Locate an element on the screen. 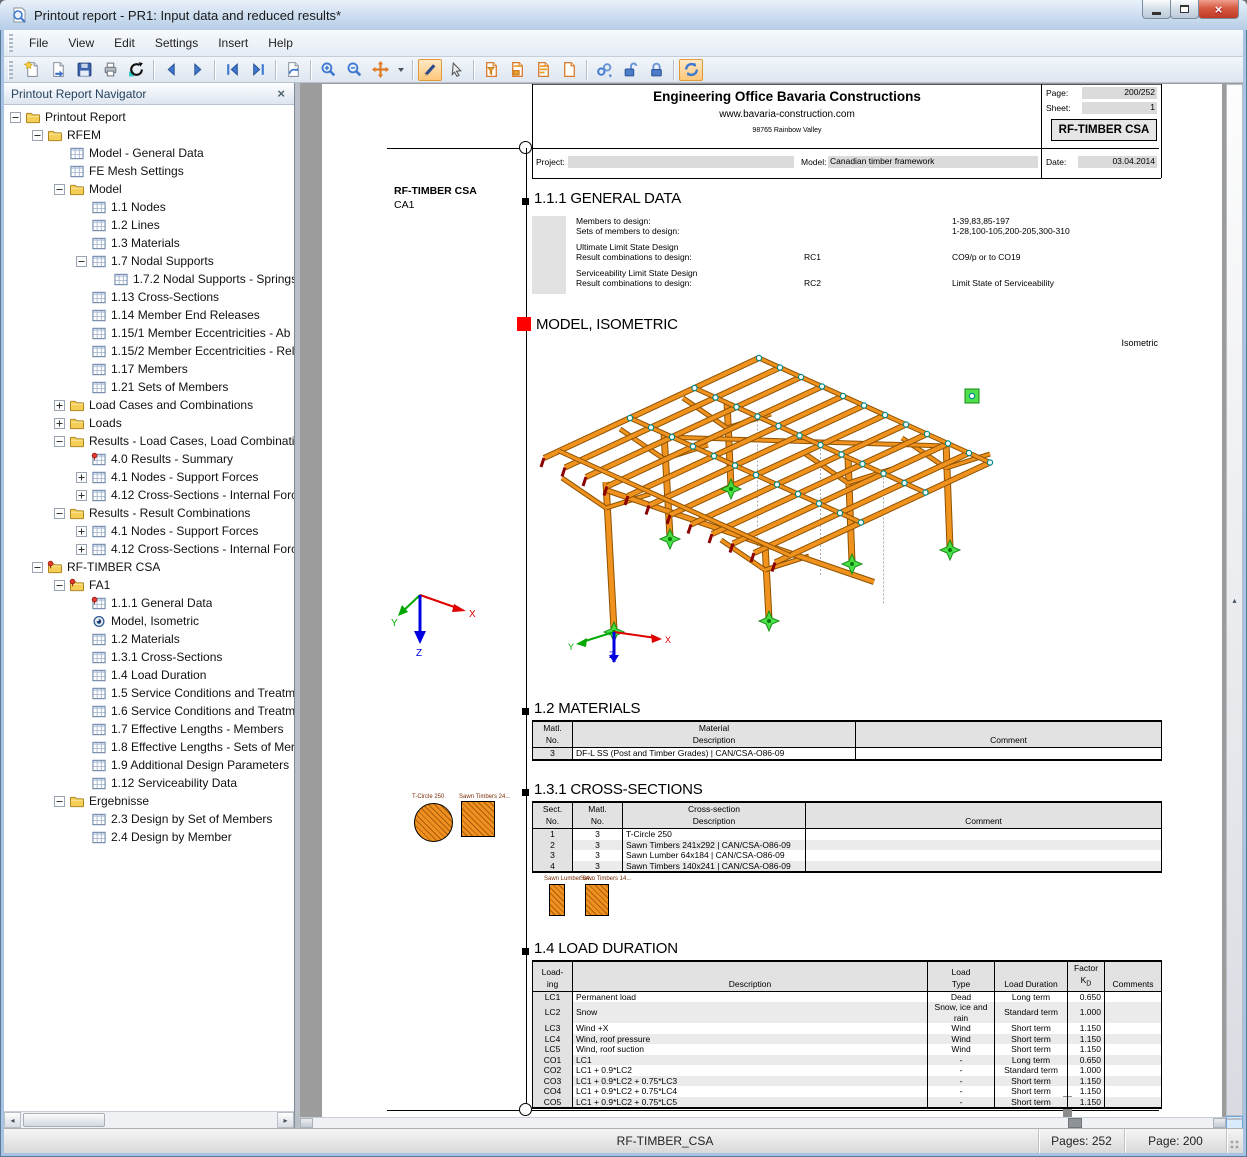 The width and height of the screenshot is (1247, 1157). menu-view: View is located at coordinates (81, 43).